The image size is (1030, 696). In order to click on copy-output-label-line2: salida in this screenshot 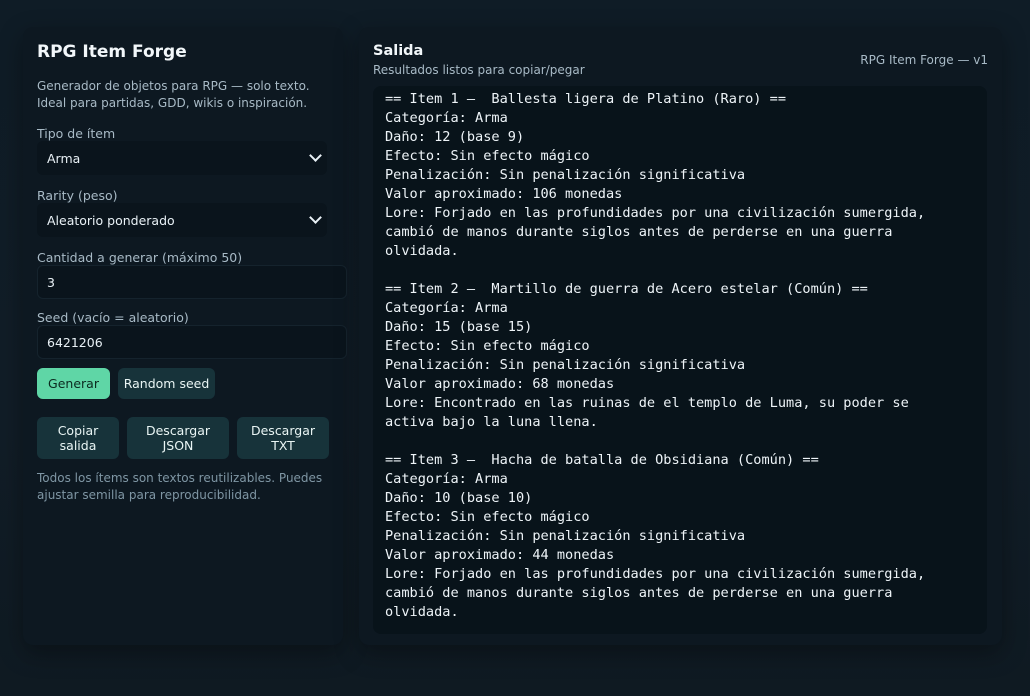, I will do `click(78, 445)`.